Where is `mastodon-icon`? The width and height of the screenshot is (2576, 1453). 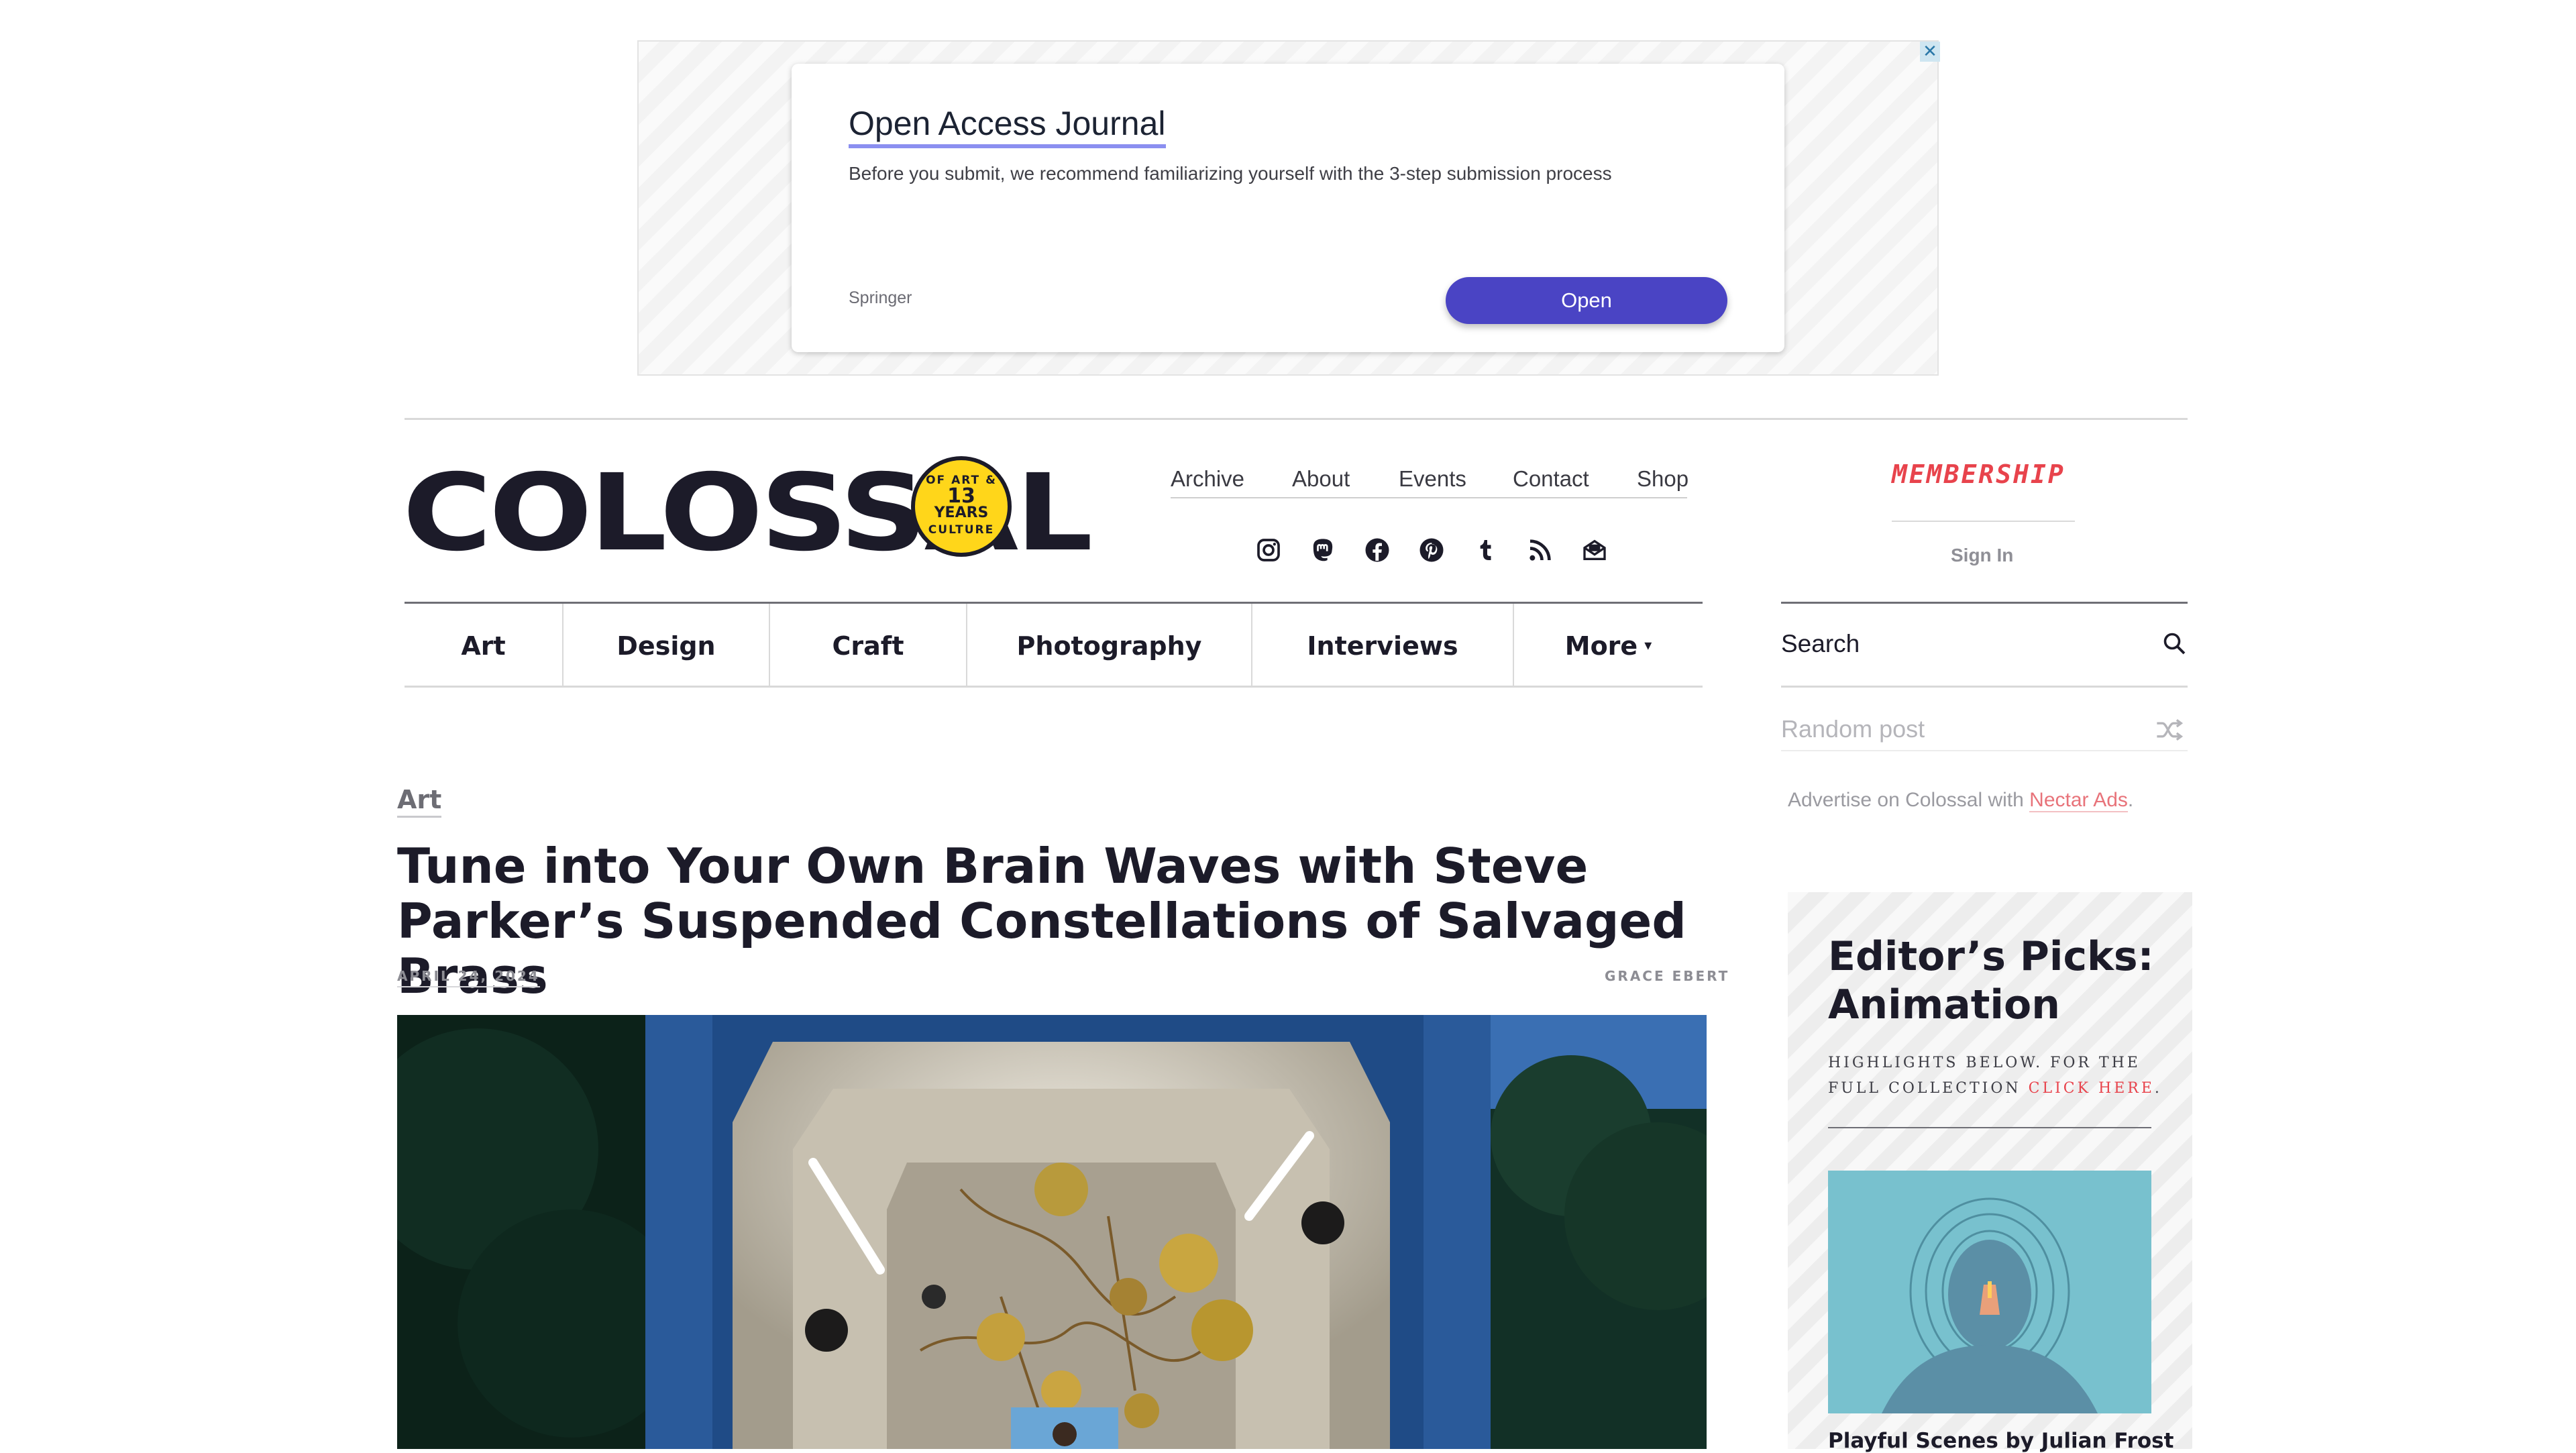 mastodon-icon is located at coordinates (1322, 550).